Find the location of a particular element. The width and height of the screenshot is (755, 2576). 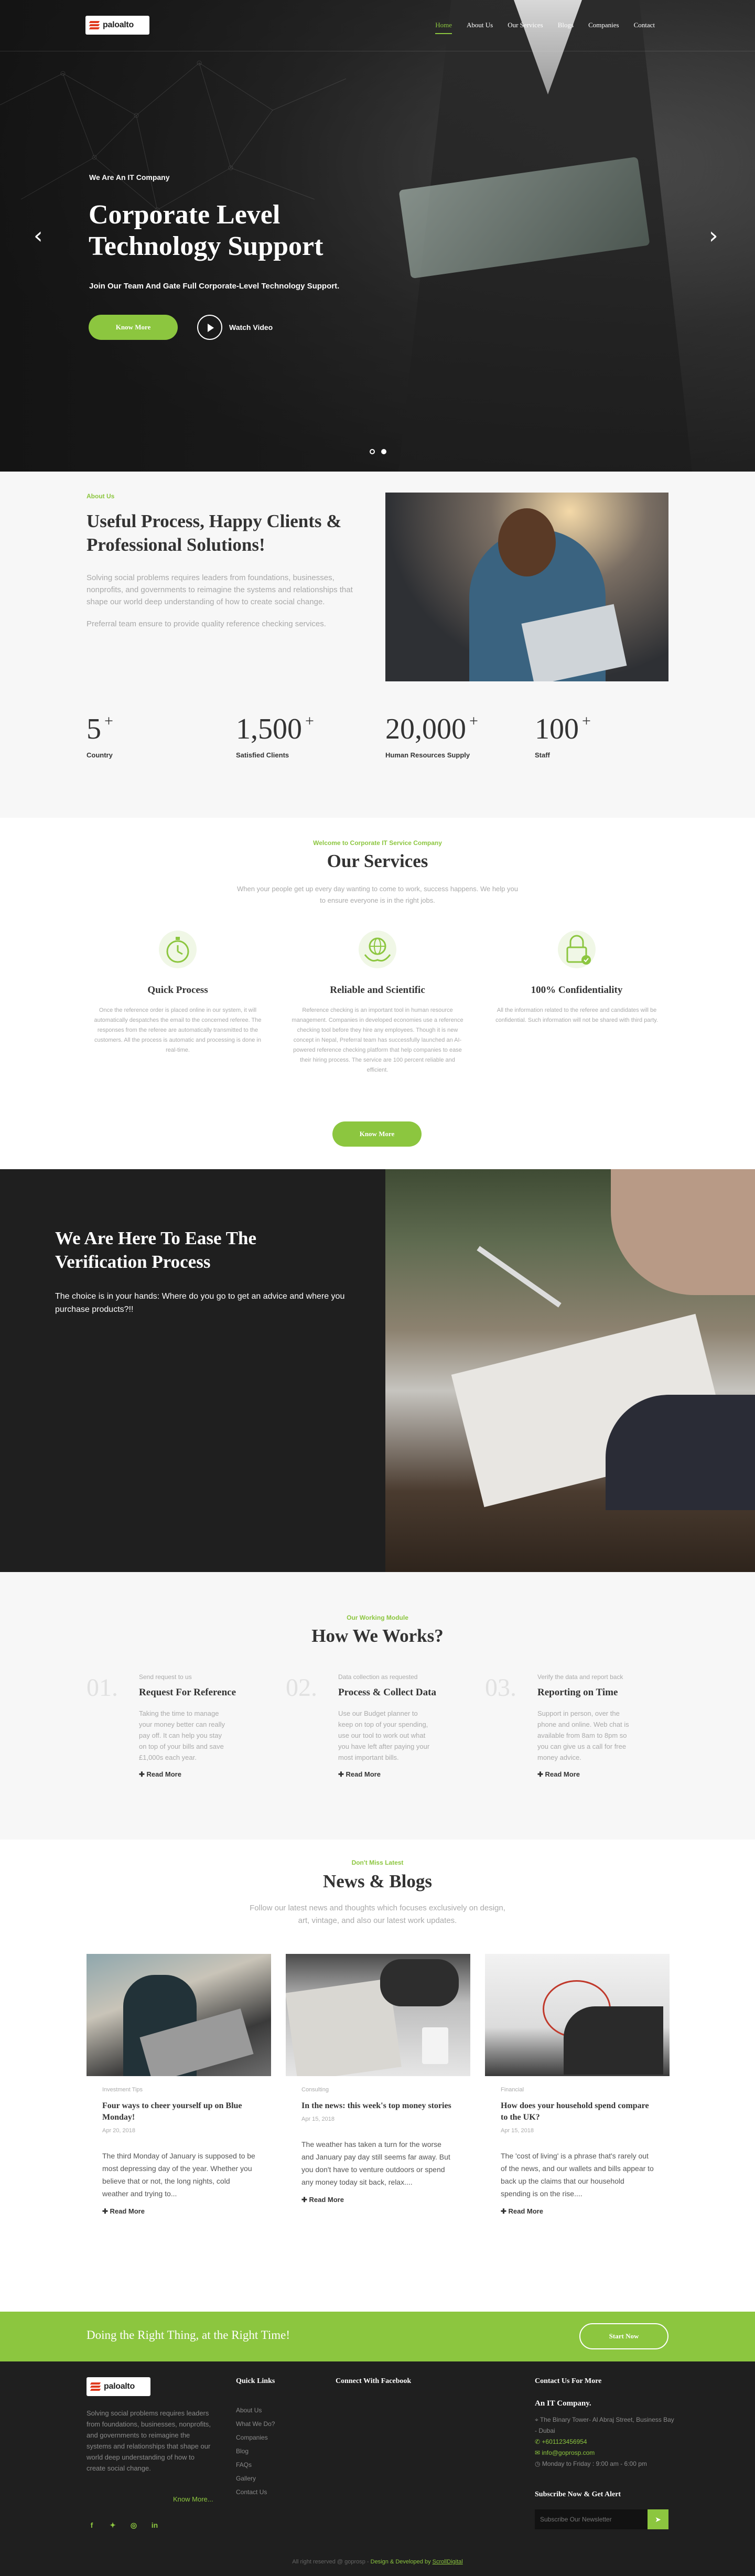

nav-home: Home is located at coordinates (443, 28).